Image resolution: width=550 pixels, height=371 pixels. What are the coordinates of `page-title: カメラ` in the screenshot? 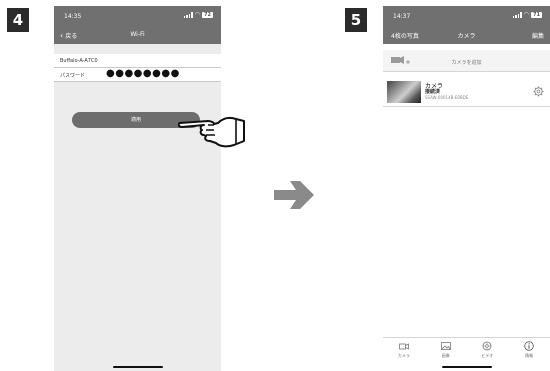 It's located at (466, 36).